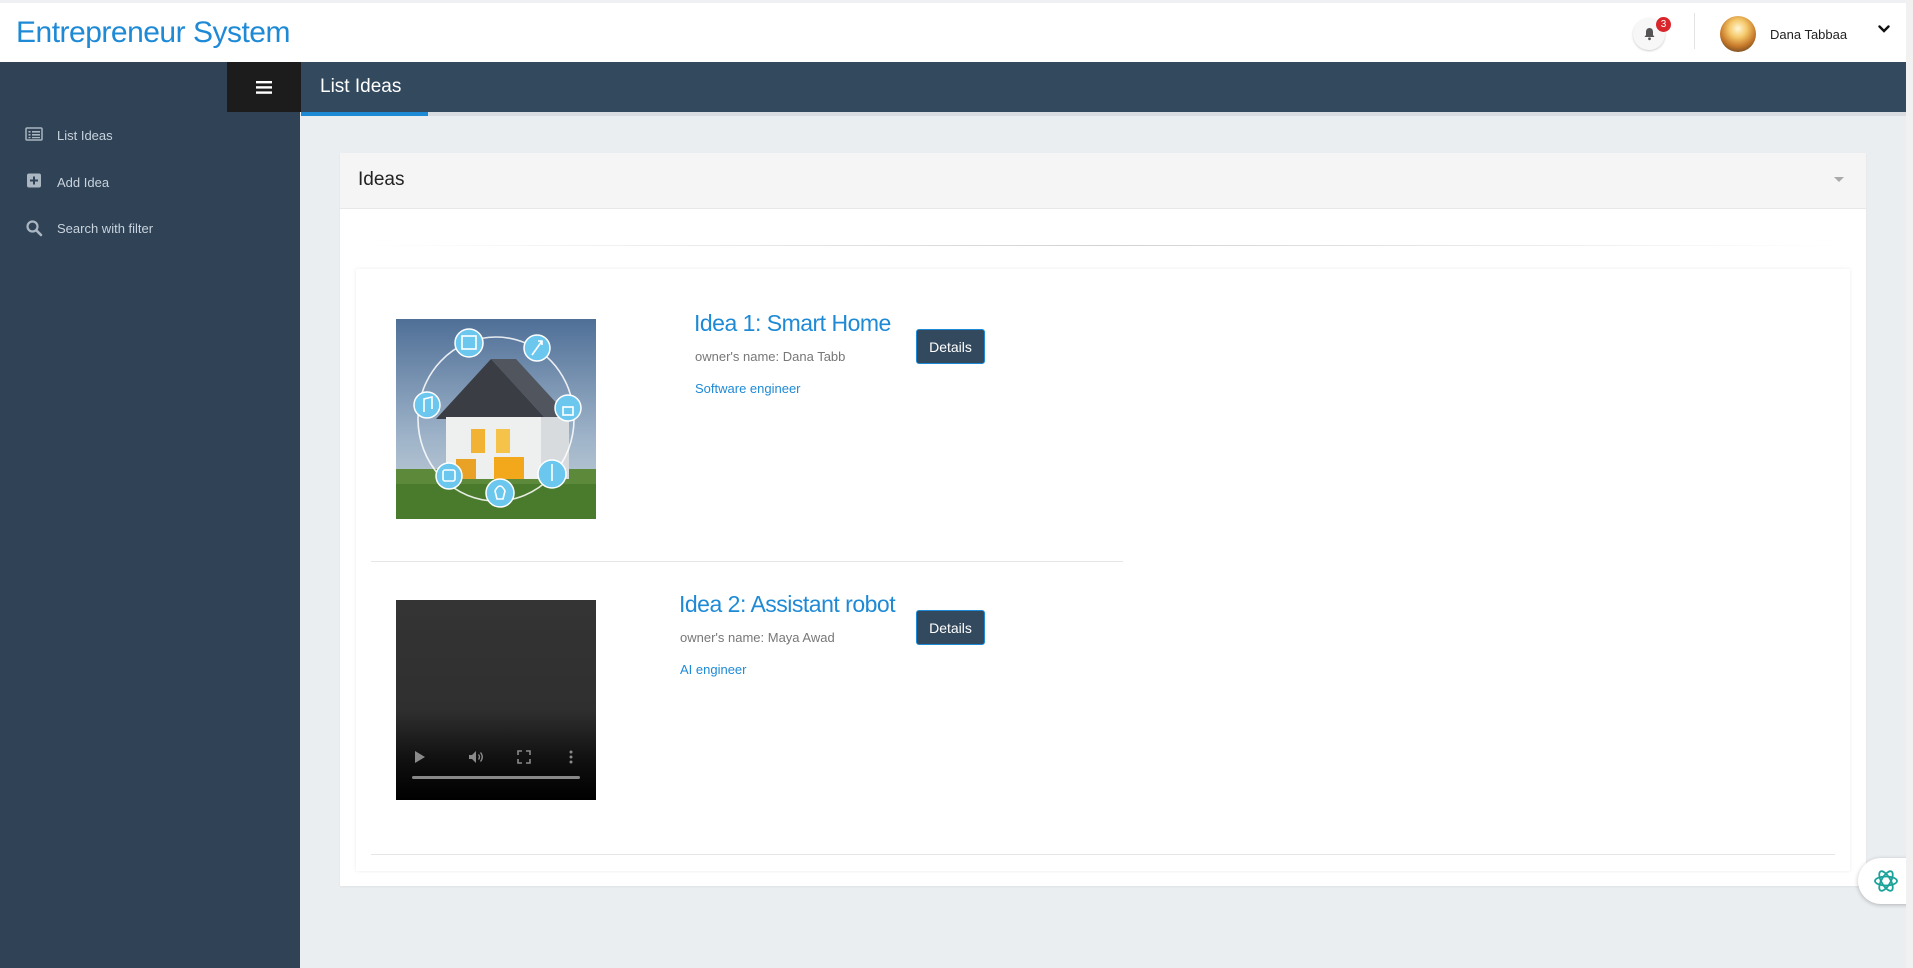 This screenshot has height=968, width=1913. What do you see at coordinates (496, 777) in the screenshot?
I see `video-progress-bar` at bounding box center [496, 777].